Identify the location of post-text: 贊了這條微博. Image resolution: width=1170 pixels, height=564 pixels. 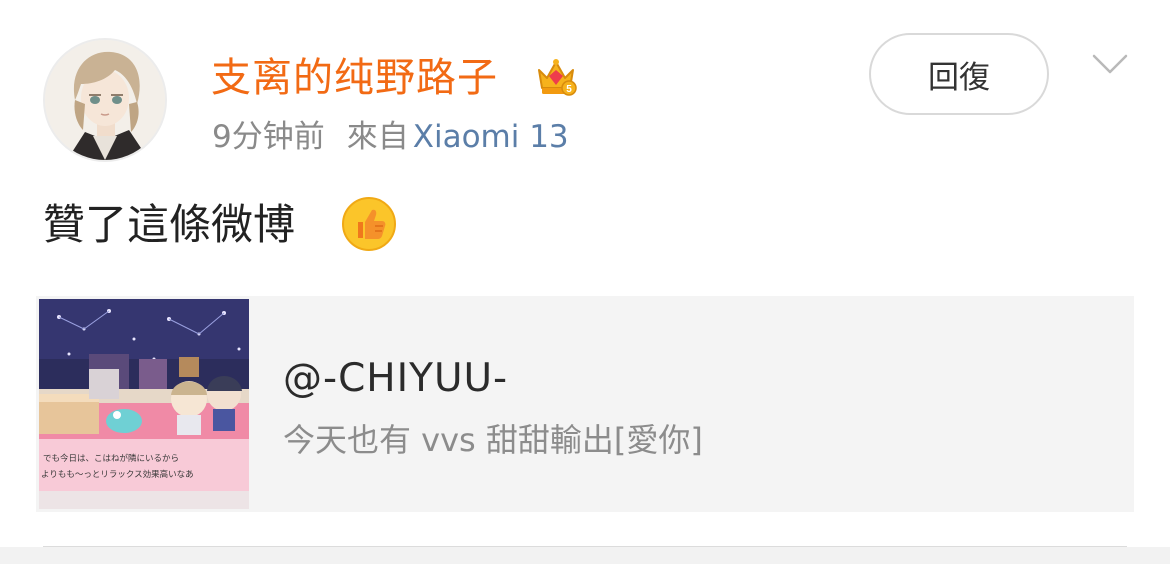
(169, 224).